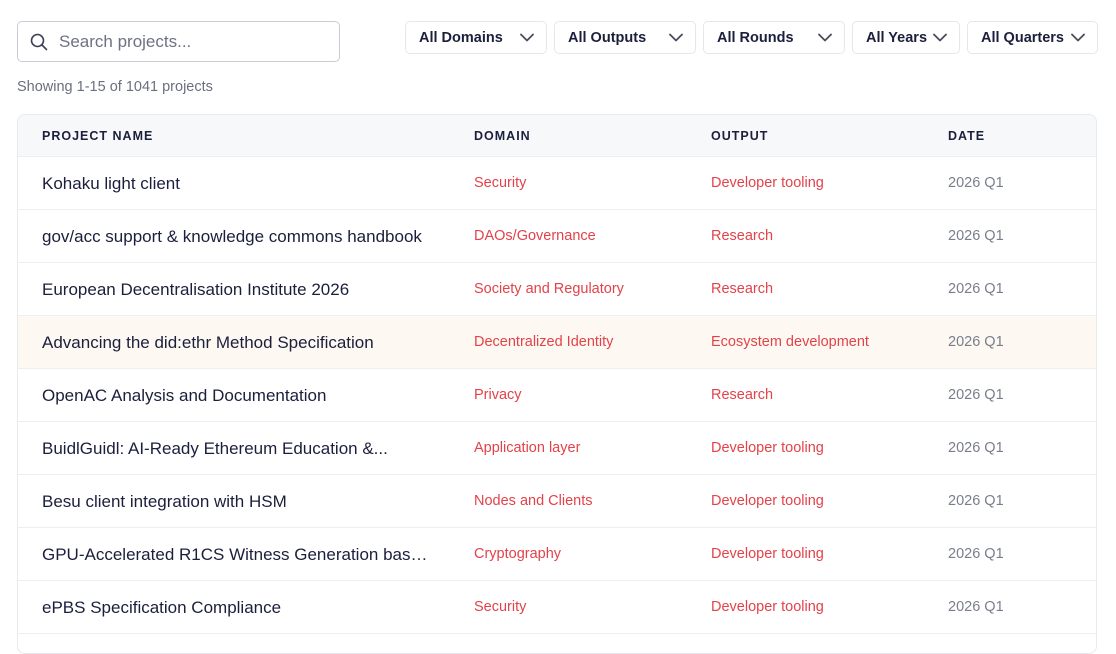 The height and width of the screenshot is (654, 1116). What do you see at coordinates (237, 501) in the screenshot?
I see `project-name: Besu client integration with HSM` at bounding box center [237, 501].